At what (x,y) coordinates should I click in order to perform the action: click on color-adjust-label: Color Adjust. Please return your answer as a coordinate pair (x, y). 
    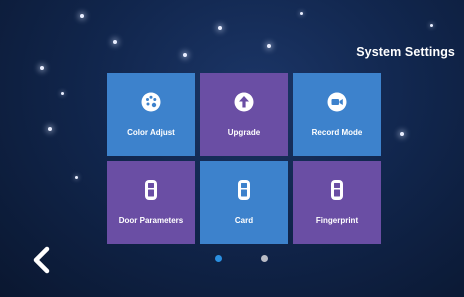
    Looking at the image, I should click on (151, 132).